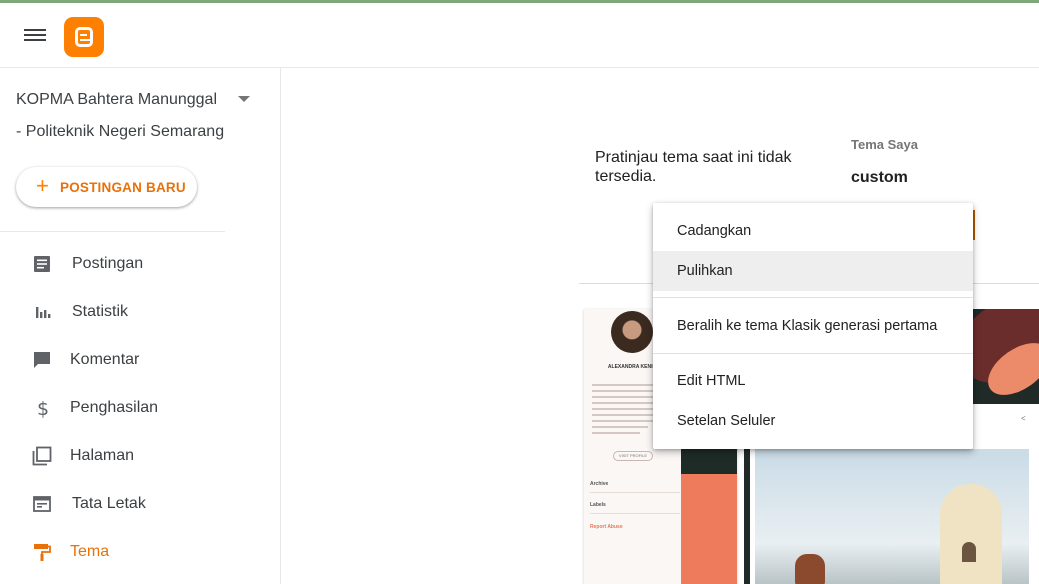  What do you see at coordinates (519, 35) in the screenshot?
I see `app-header` at bounding box center [519, 35].